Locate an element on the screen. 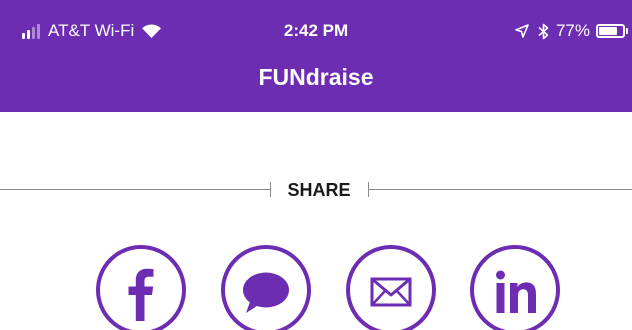 This screenshot has width=632, height=330. share-messages-button is located at coordinates (266, 287).